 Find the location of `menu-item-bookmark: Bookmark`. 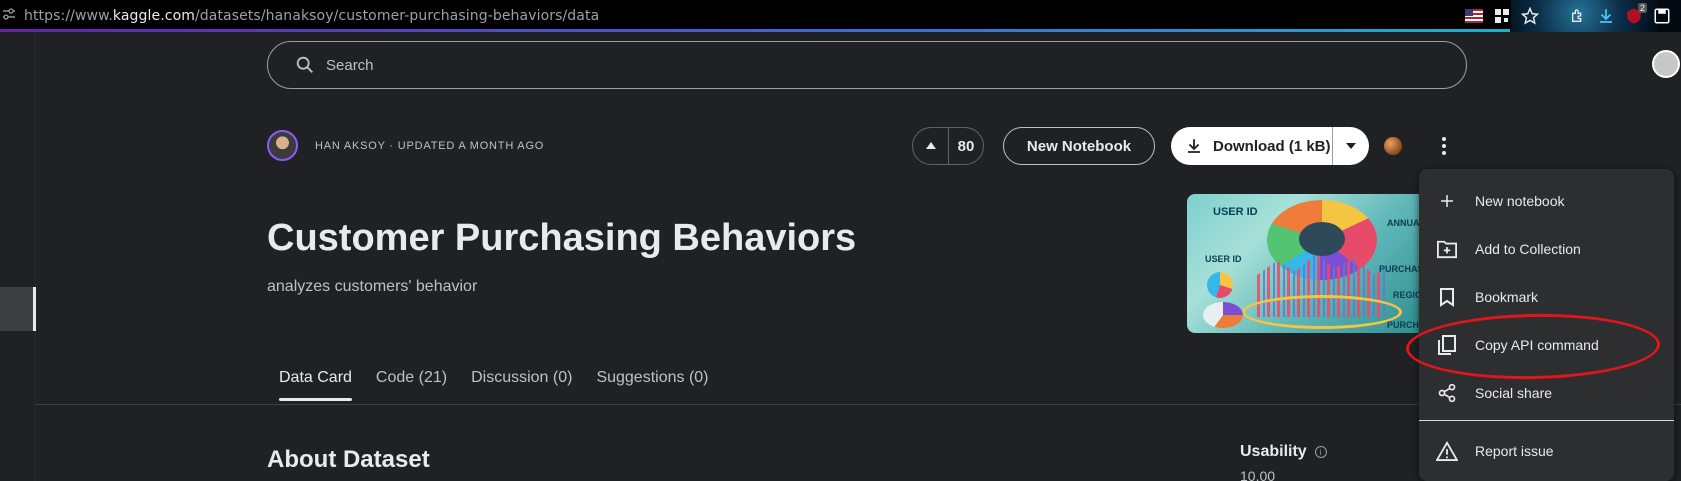

menu-item-bookmark: Bookmark is located at coordinates (1546, 297).